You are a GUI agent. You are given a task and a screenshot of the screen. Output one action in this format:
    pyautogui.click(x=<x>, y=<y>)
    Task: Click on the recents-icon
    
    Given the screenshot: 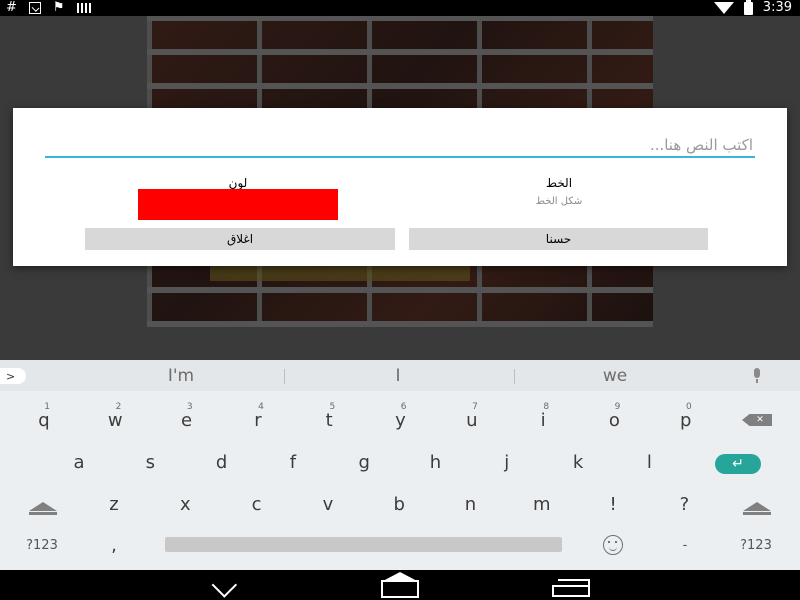 What is the action you would take?
    pyautogui.click(x=571, y=588)
    